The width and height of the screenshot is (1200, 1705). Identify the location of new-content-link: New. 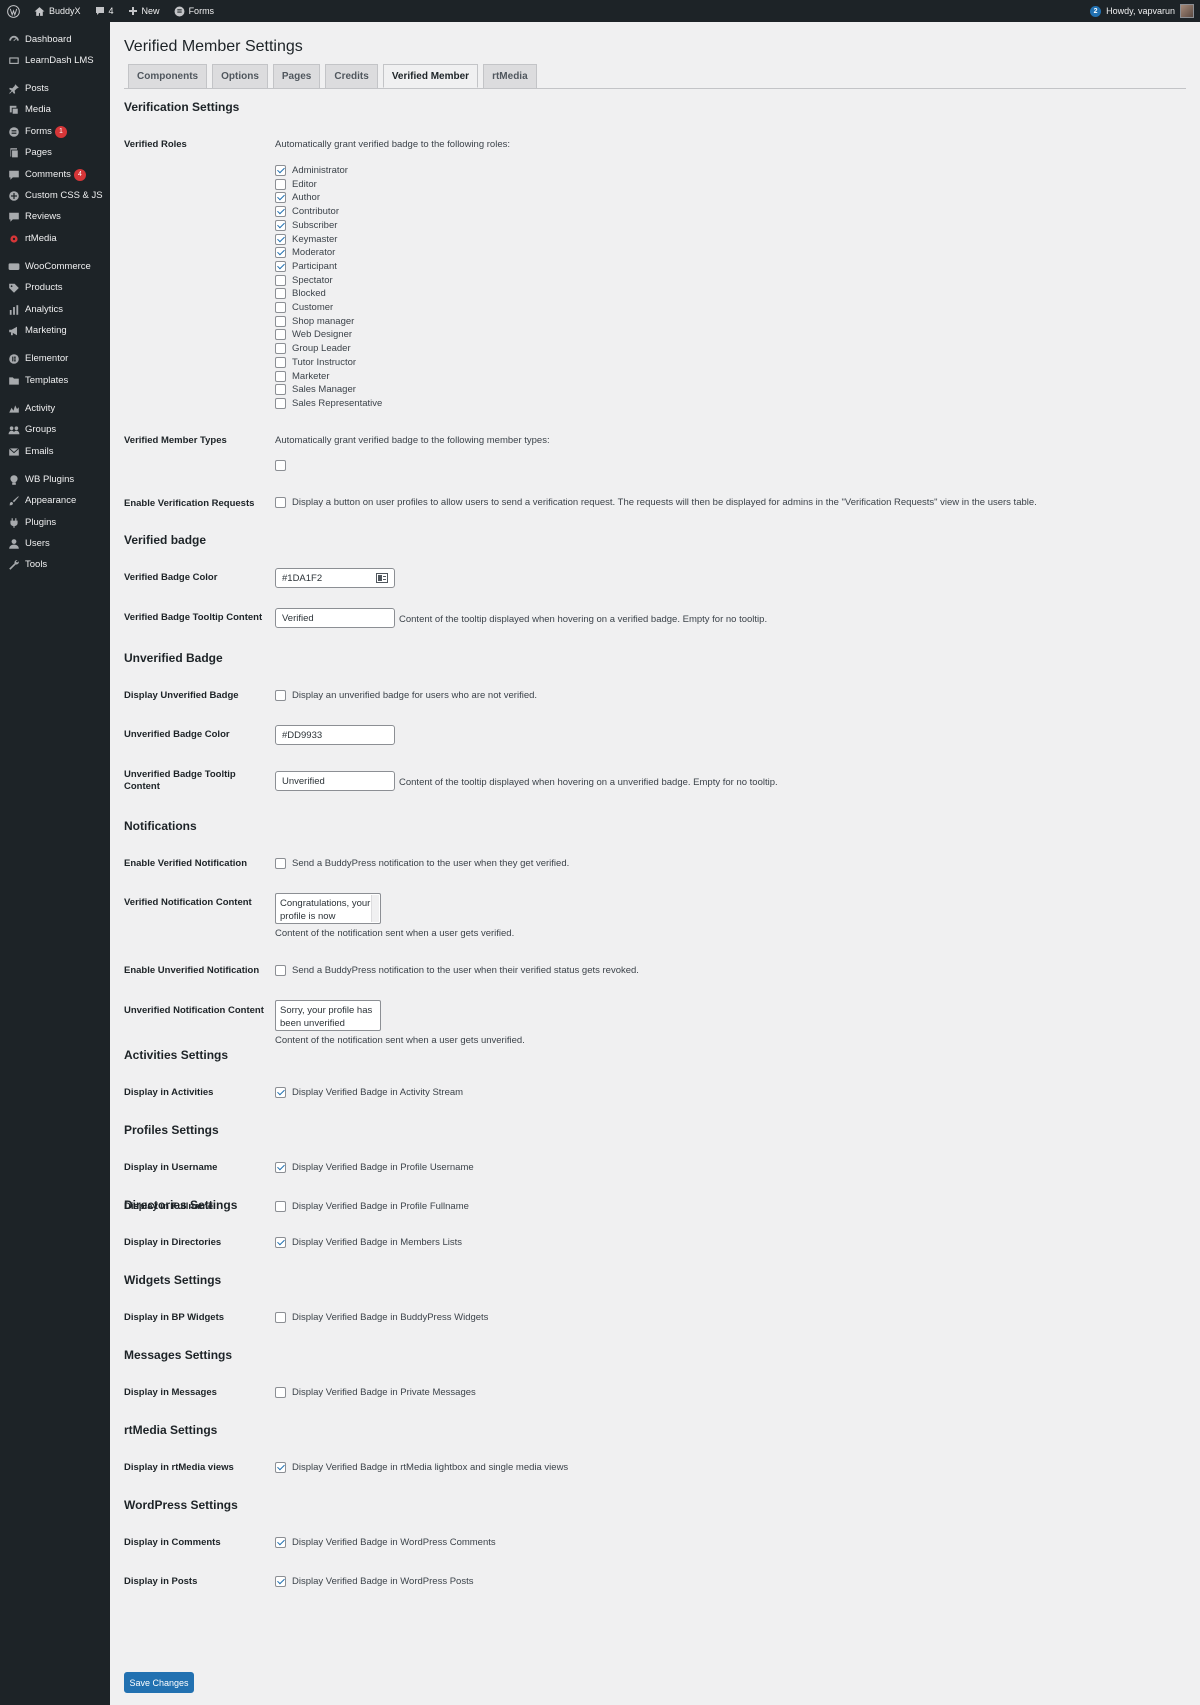
(144, 11).